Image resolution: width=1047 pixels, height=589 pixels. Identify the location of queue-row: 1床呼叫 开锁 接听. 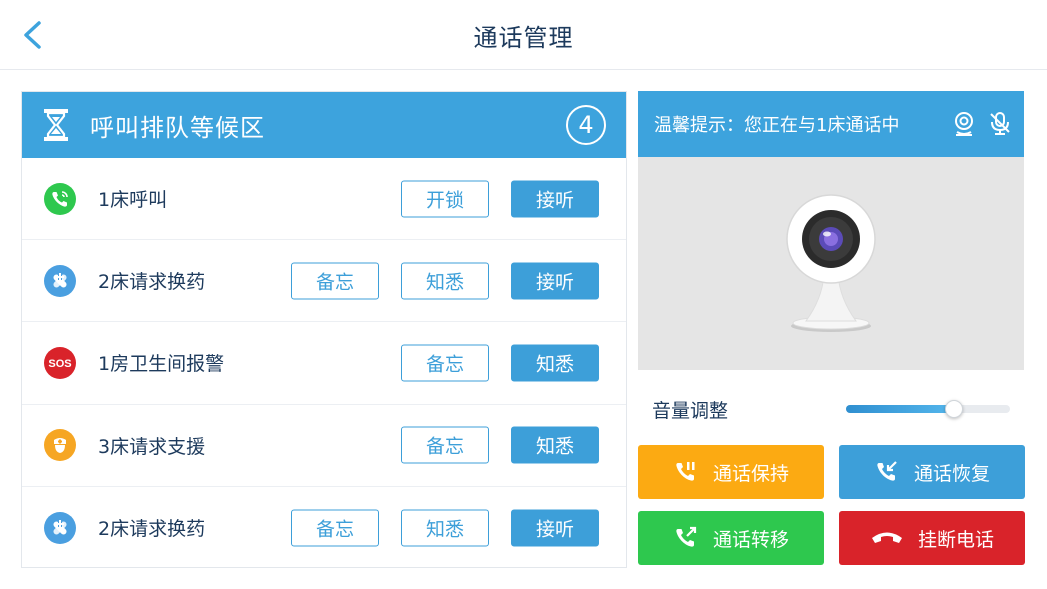
(324, 199).